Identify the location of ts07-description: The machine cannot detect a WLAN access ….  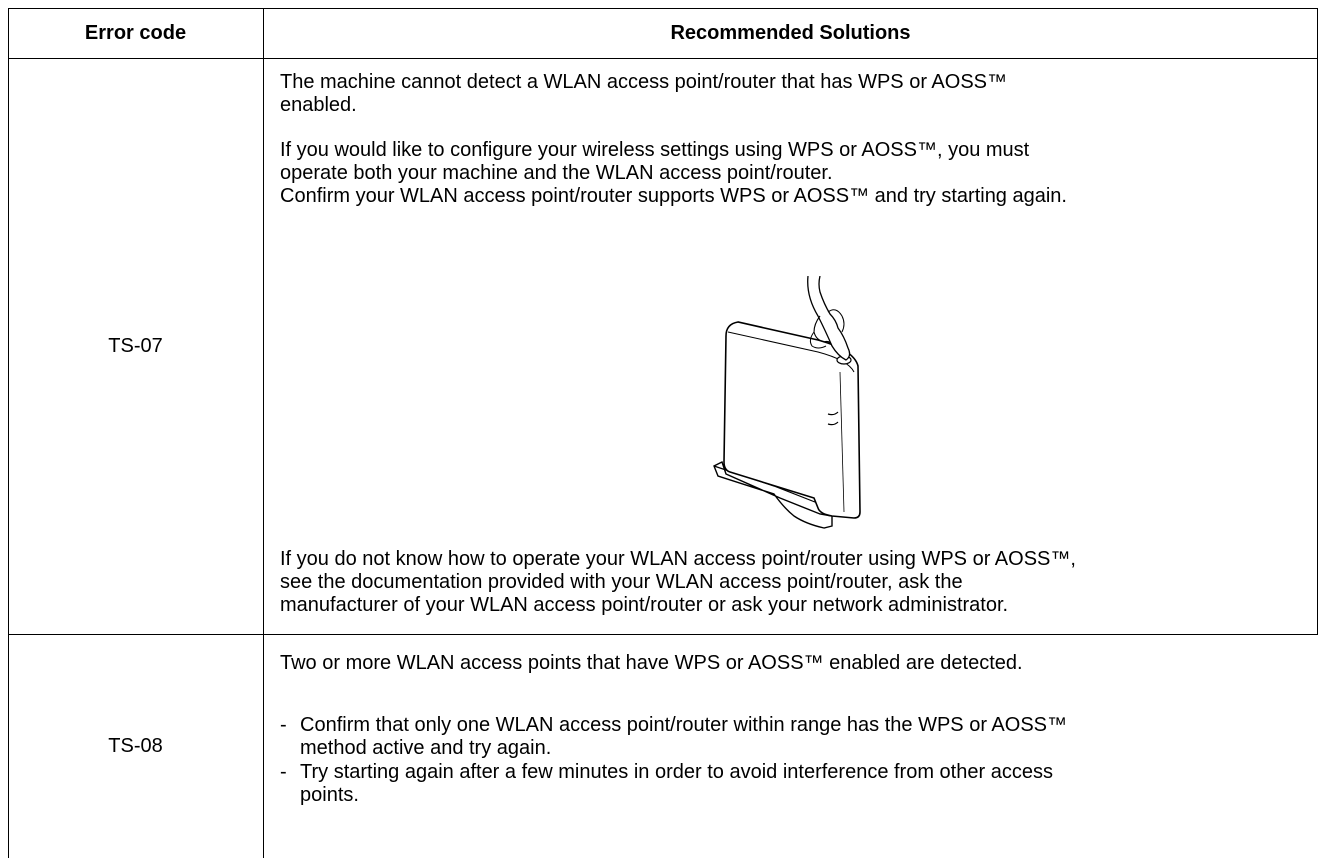
(644, 93).